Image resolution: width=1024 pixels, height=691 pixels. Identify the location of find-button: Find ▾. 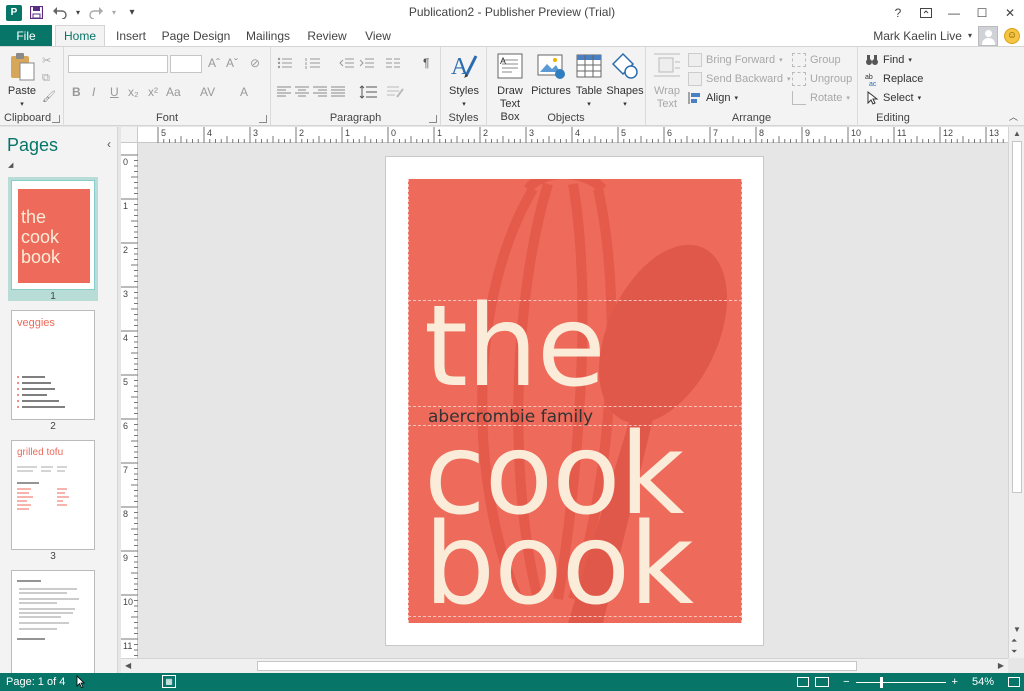
(888, 60).